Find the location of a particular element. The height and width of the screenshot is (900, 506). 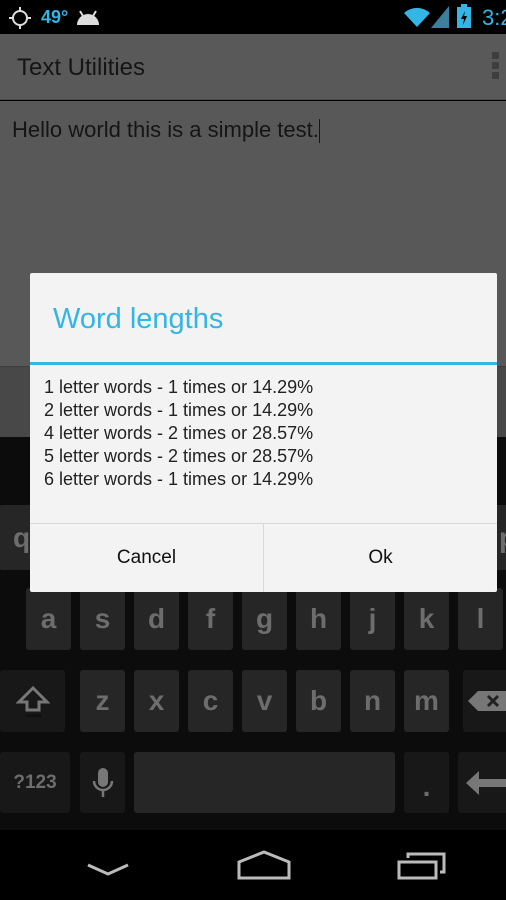

action-bar: Text Utilities is located at coordinates (253, 67).